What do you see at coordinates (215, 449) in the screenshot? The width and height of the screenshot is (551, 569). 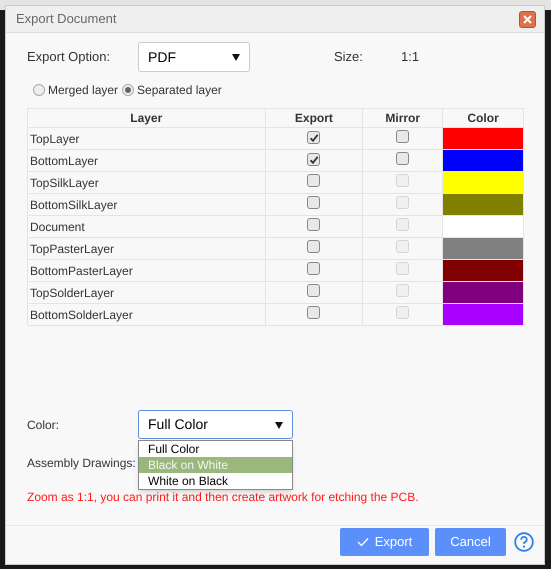 I see `dropdown-option: Full Color` at bounding box center [215, 449].